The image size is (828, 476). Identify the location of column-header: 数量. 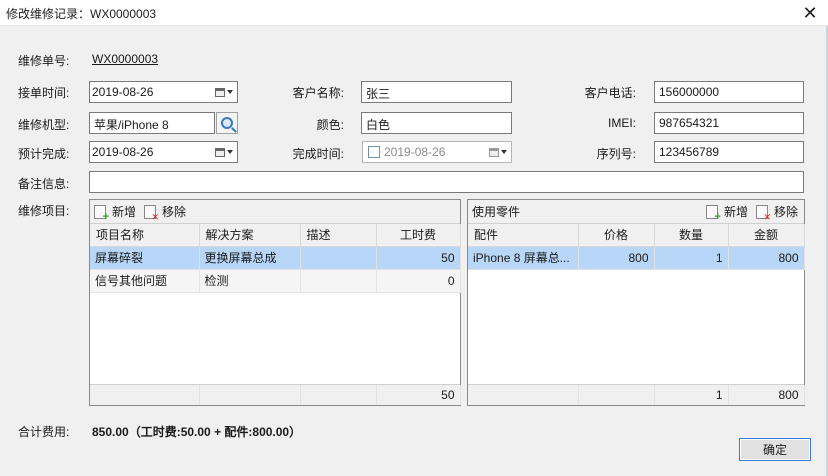
(691, 235).